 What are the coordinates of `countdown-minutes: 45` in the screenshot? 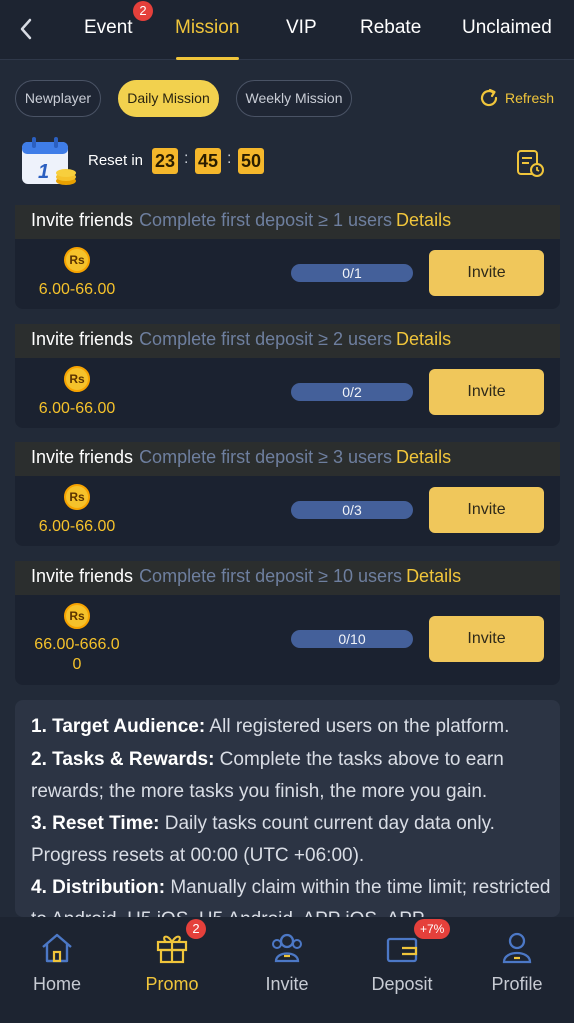 It's located at (208, 161).